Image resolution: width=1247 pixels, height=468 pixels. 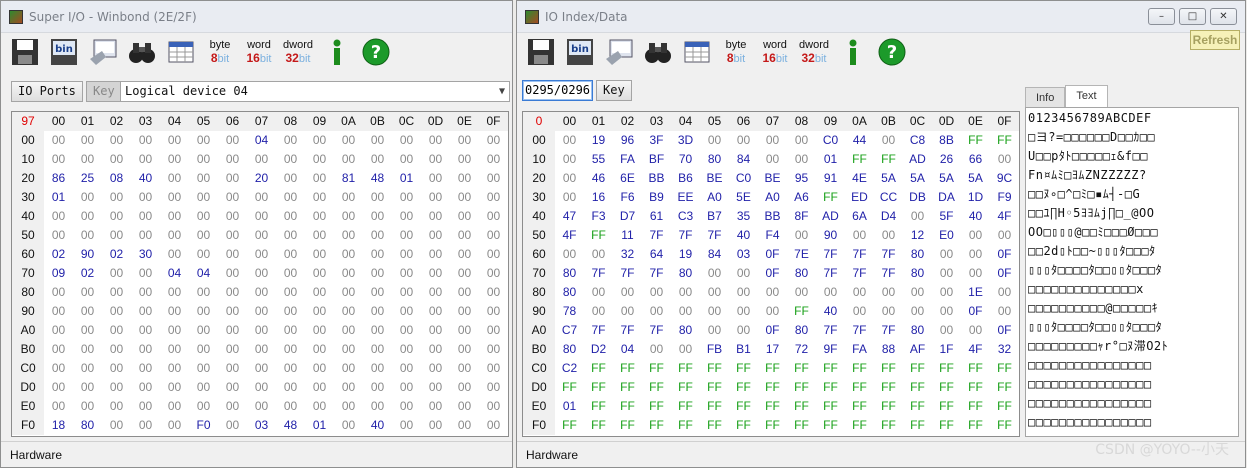 What do you see at coordinates (261, 178) in the screenshot?
I see `register-cell: 20` at bounding box center [261, 178].